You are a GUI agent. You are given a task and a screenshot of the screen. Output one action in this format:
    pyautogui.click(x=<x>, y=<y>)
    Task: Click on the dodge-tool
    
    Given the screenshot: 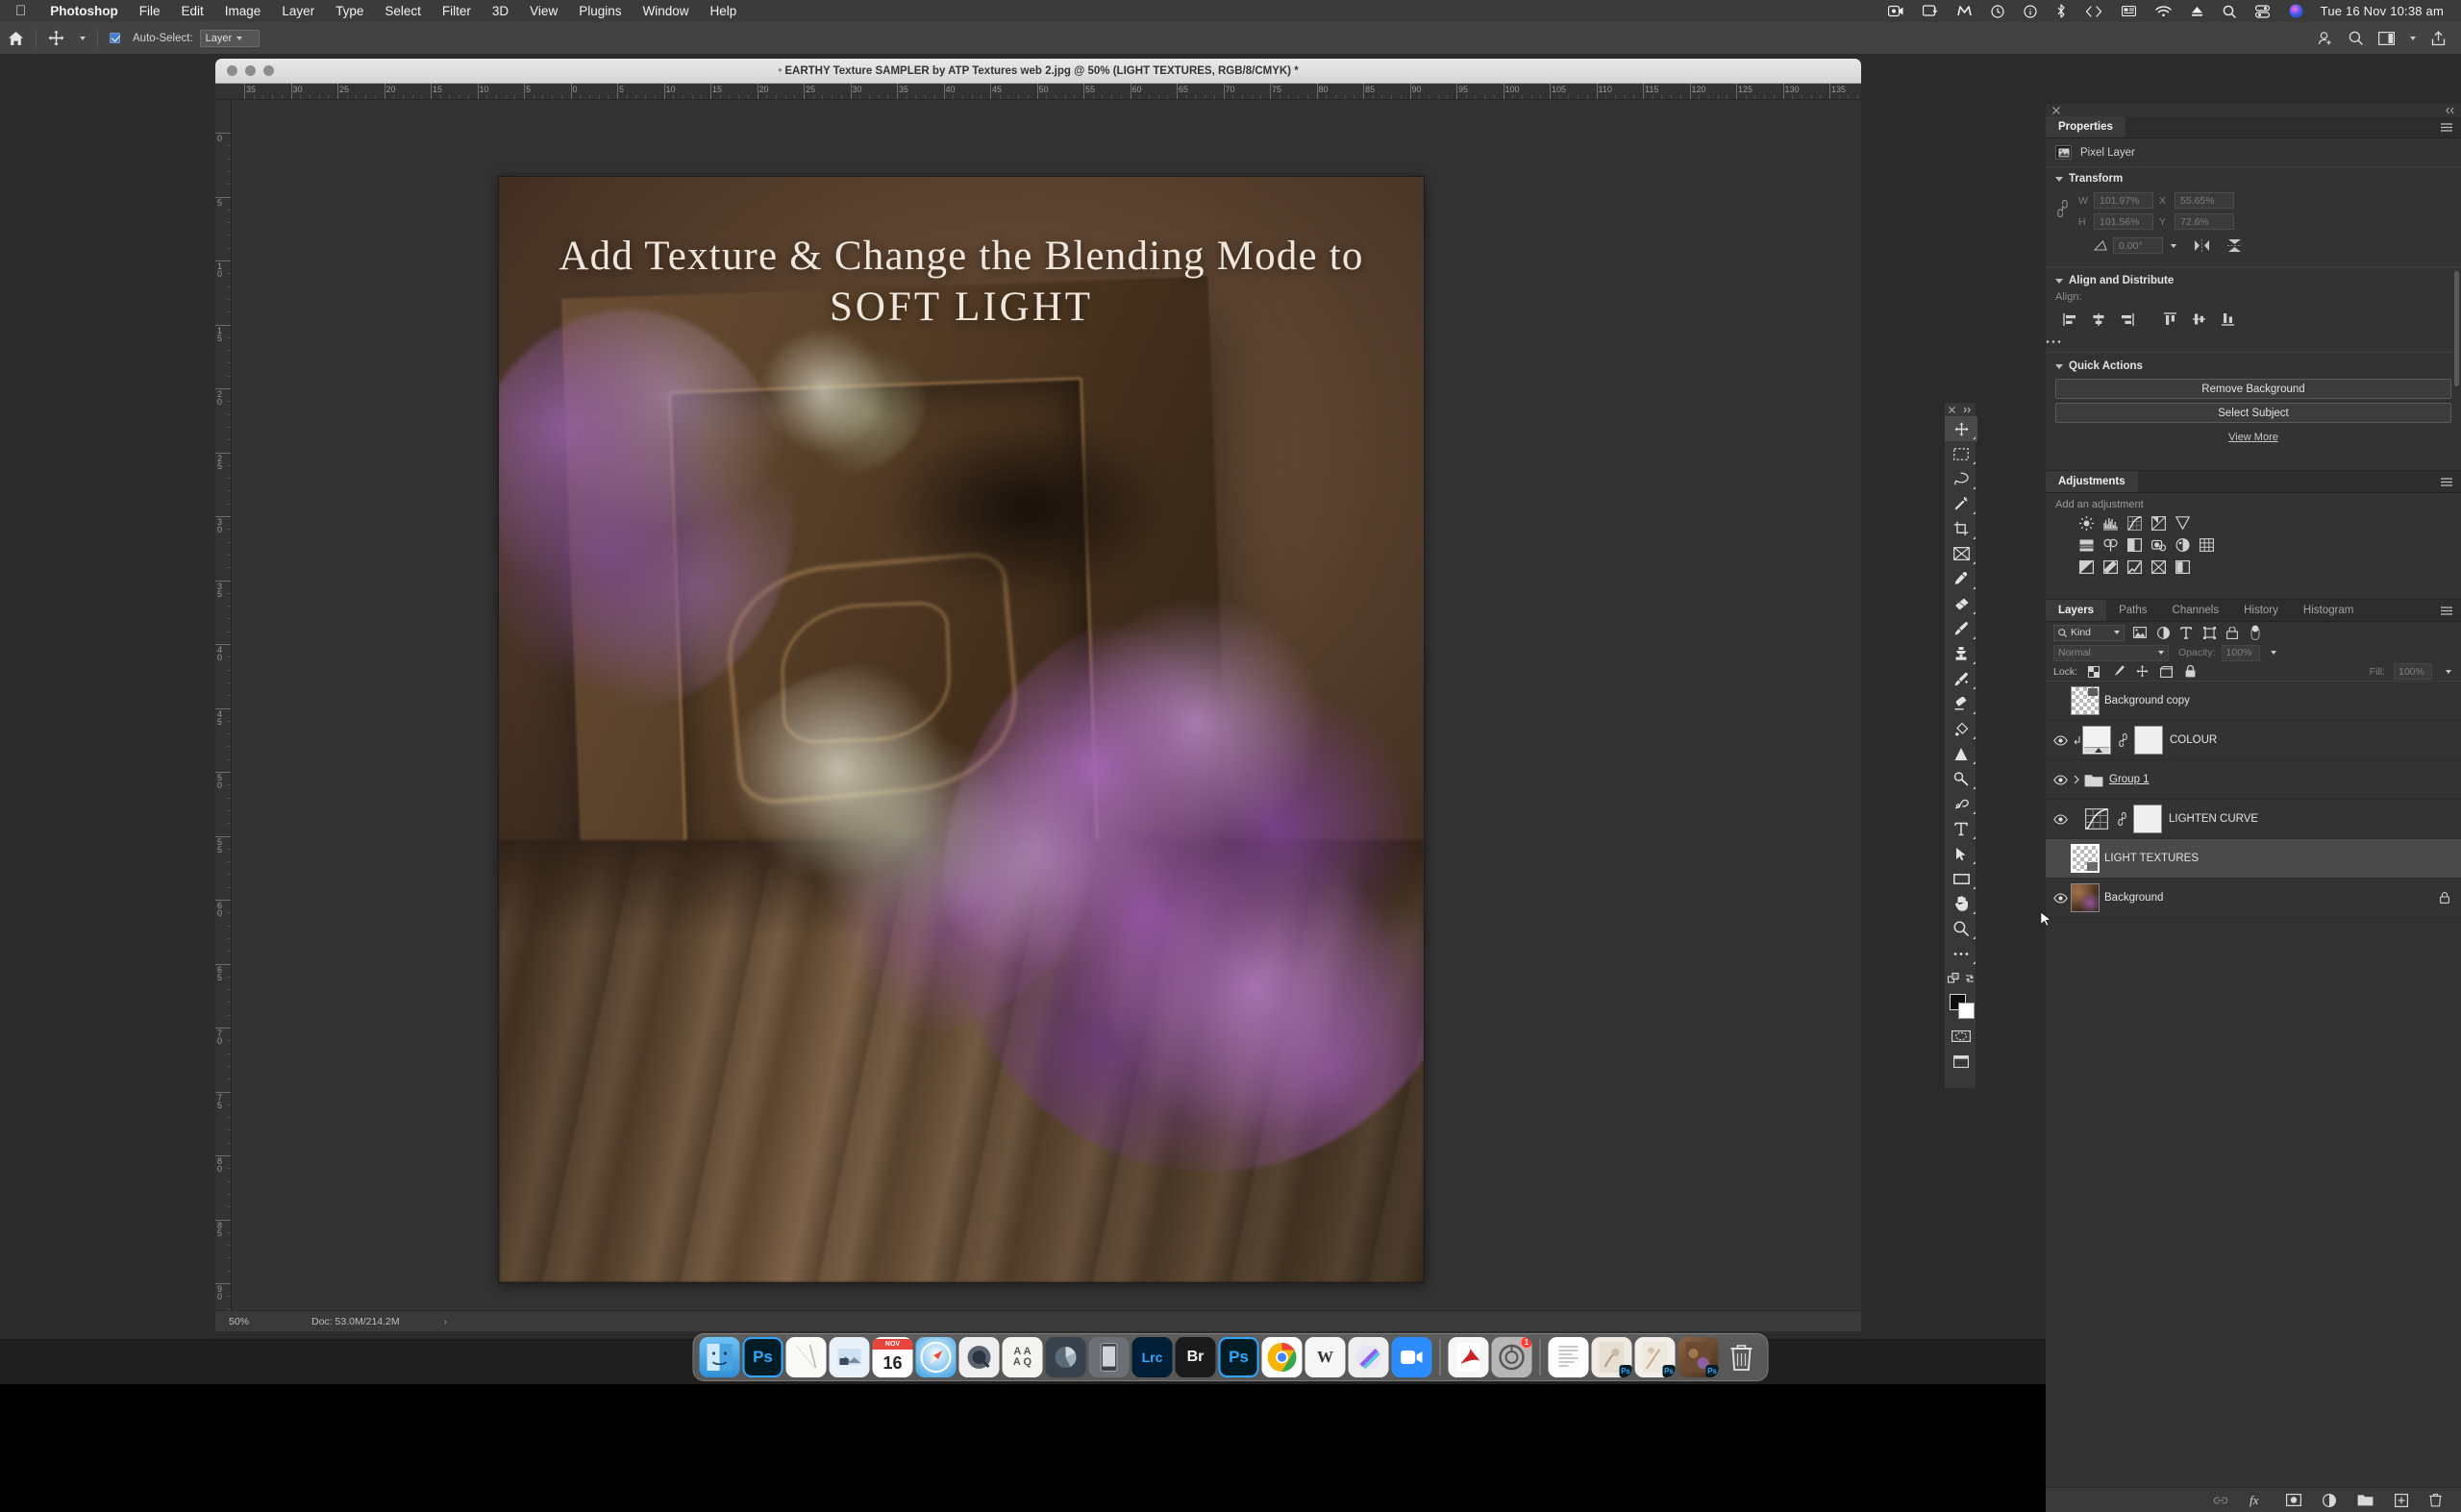 What is the action you would take?
    pyautogui.click(x=1961, y=778)
    